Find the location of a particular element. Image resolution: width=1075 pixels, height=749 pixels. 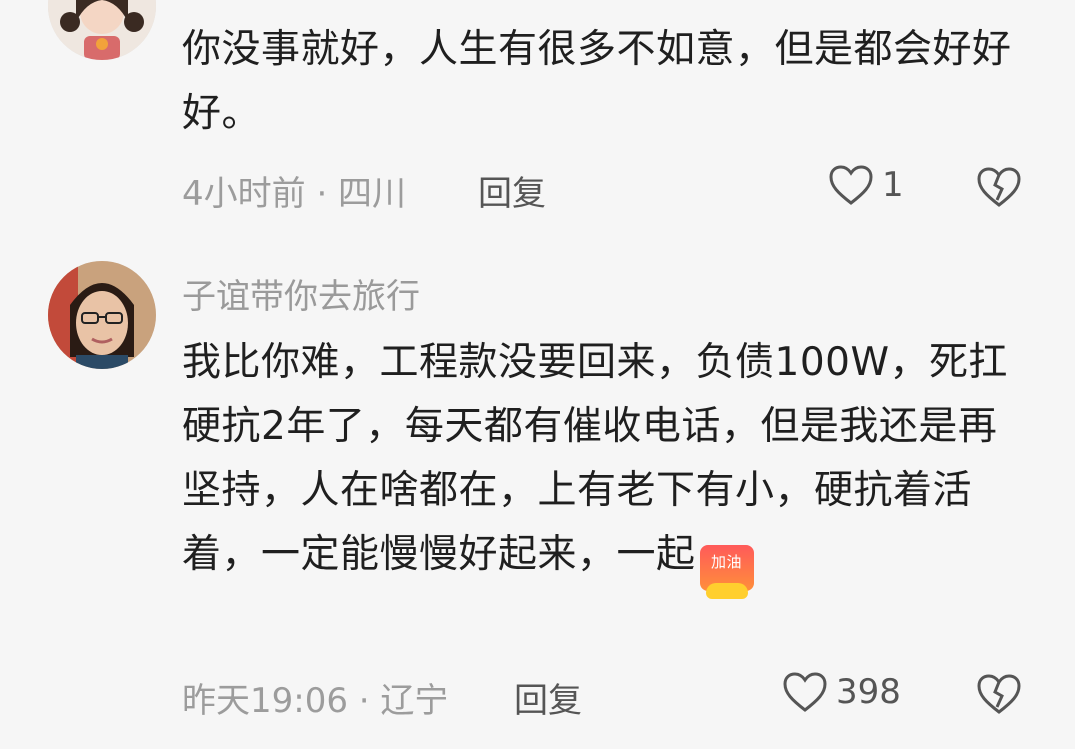

like-button: 1 is located at coordinates (866, 185).